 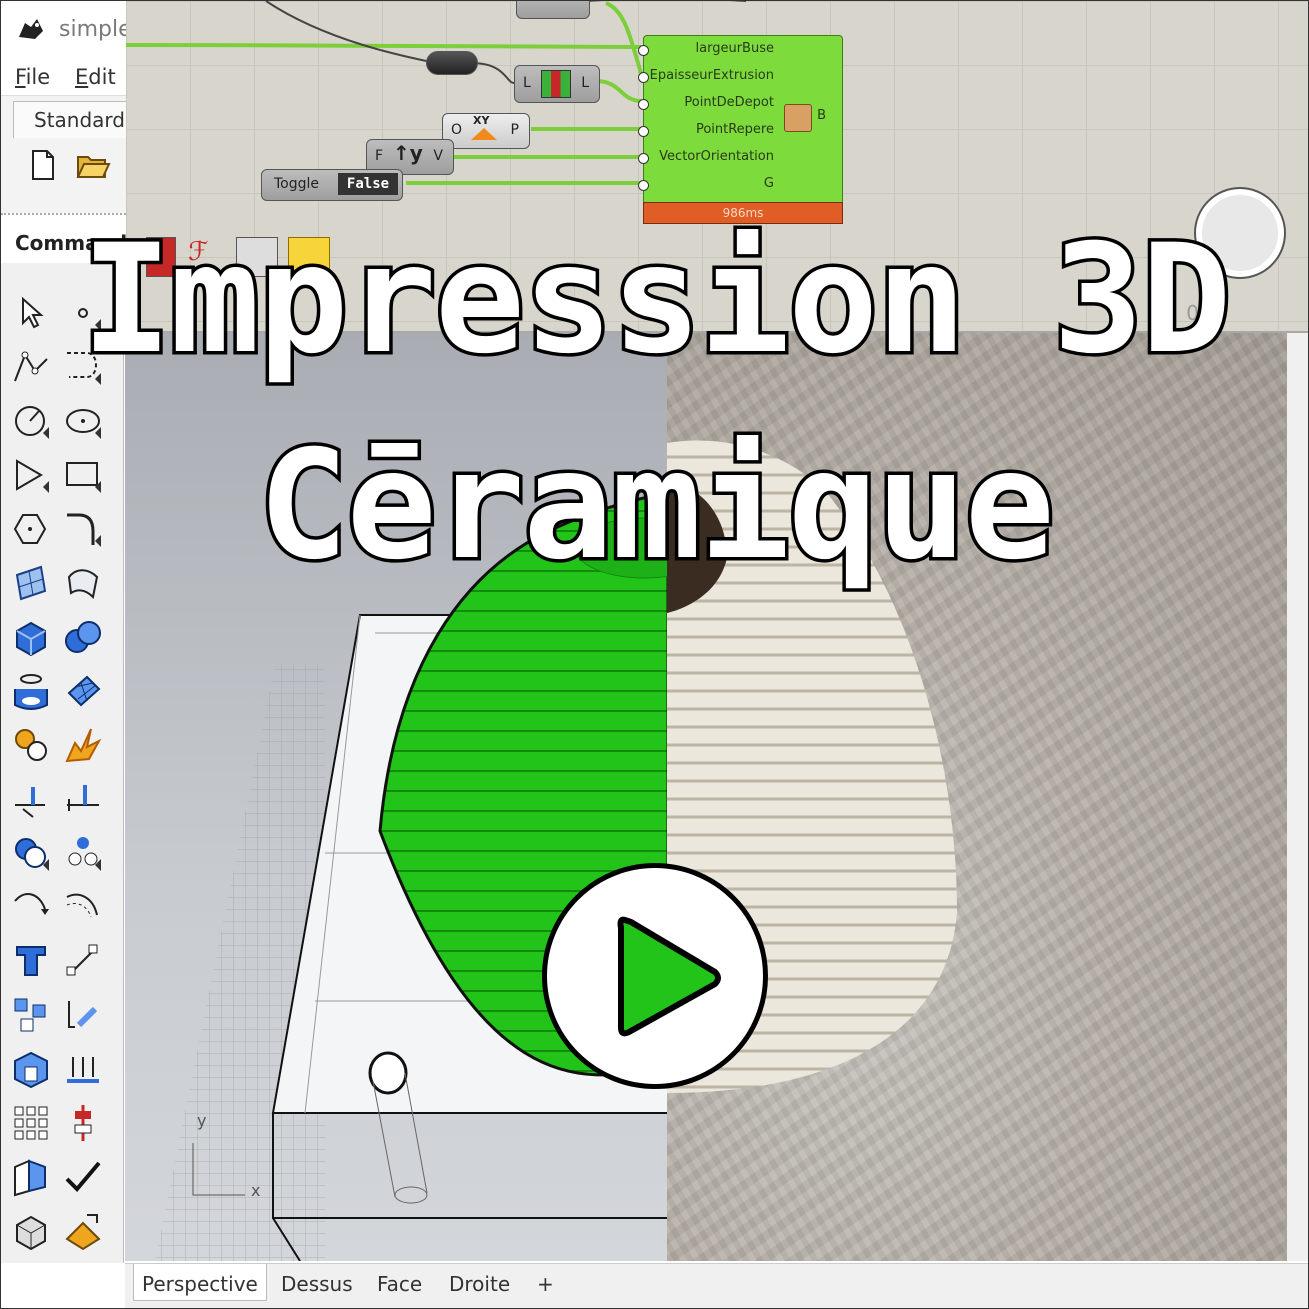 I want to click on tab-droite: Droite, so click(x=479, y=1284).